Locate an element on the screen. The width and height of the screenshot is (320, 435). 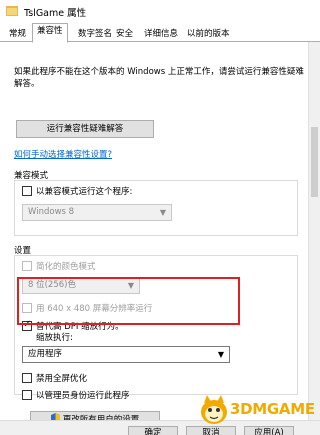
compat-mode-checkbox-label: 以兼容模式运行这个程序: is located at coordinates (84, 192).